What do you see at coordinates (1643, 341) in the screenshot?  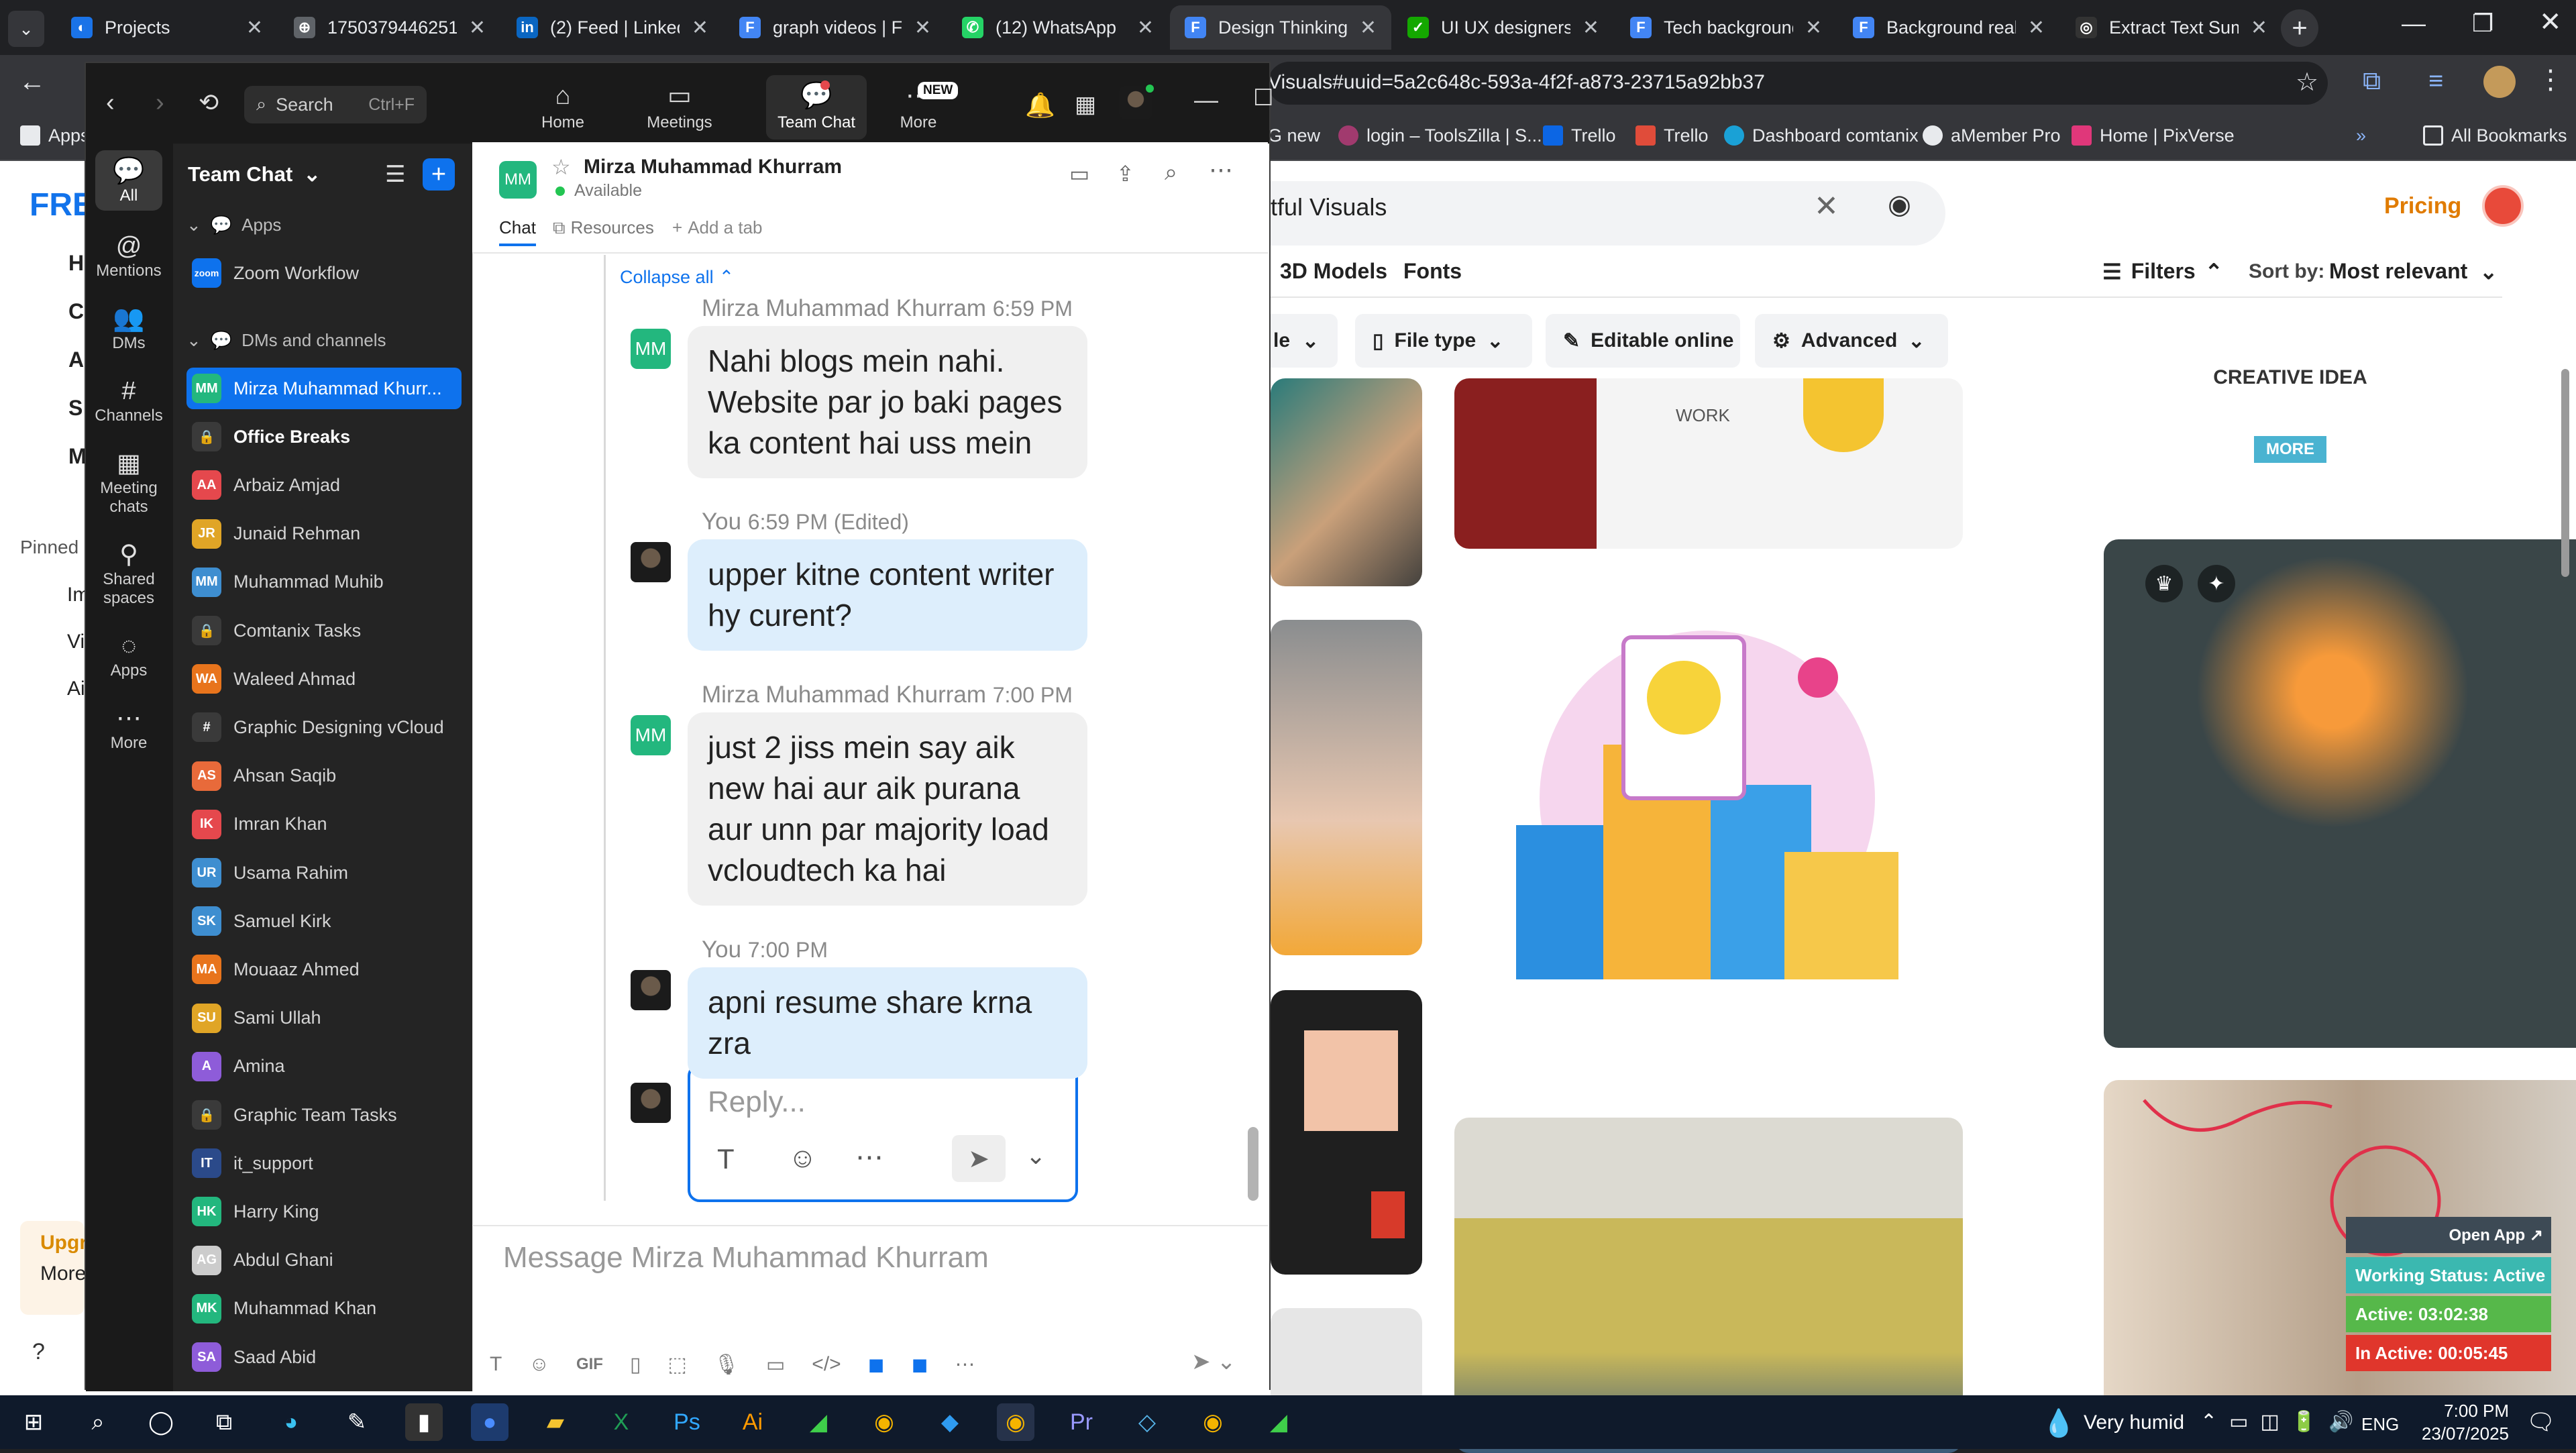 I see `editable-online-chip: ✎ Editable online` at bounding box center [1643, 341].